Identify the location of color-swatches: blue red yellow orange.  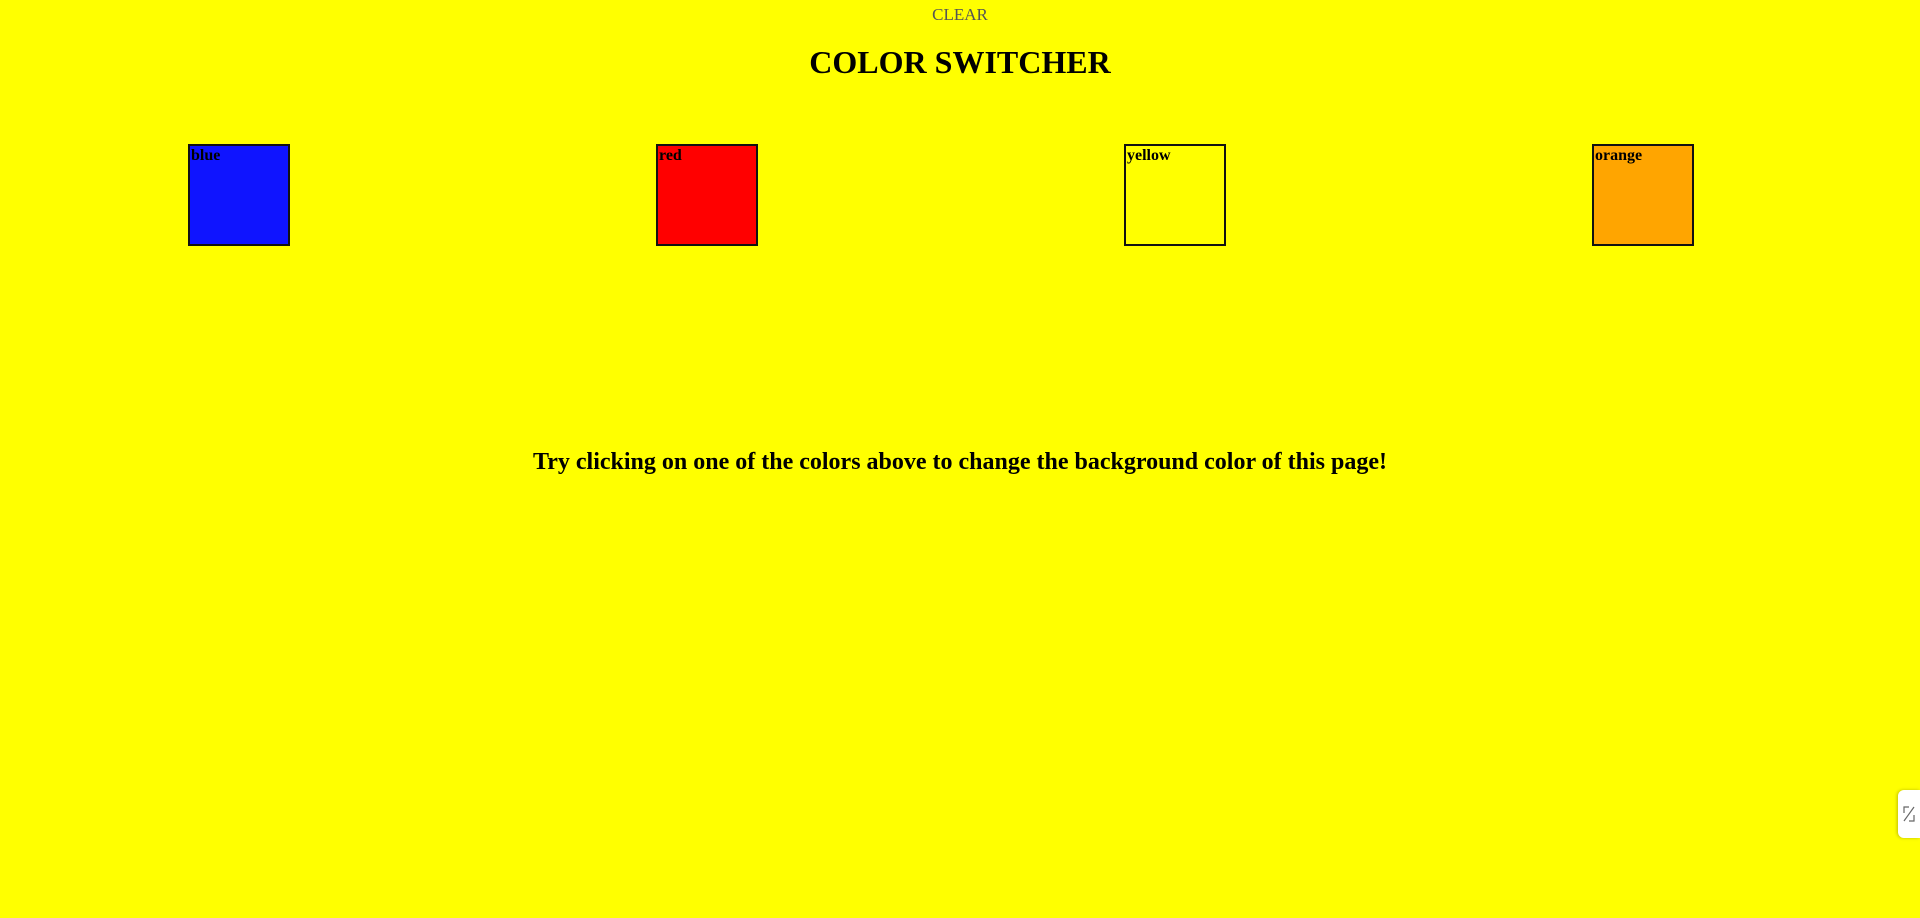
(960, 196).